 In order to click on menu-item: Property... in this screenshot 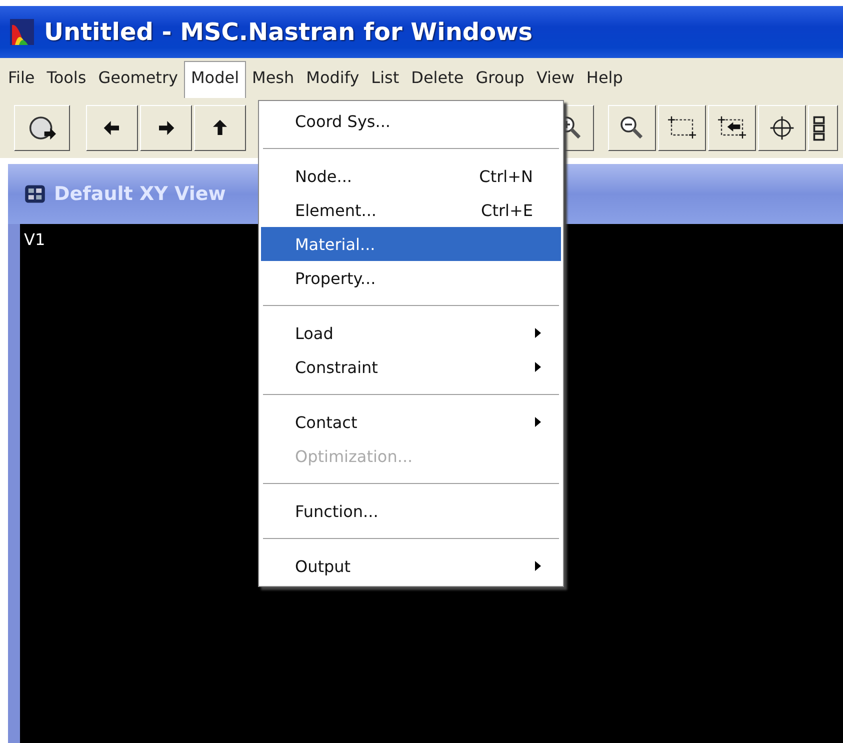, I will do `click(411, 278)`.